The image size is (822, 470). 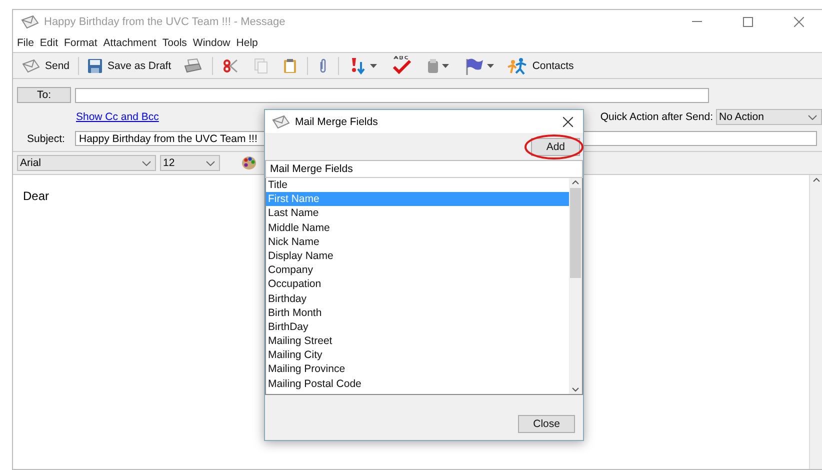 What do you see at coordinates (165, 22) in the screenshot?
I see `window-title: Happy Birthday from the UVC Team !!! - Message` at bounding box center [165, 22].